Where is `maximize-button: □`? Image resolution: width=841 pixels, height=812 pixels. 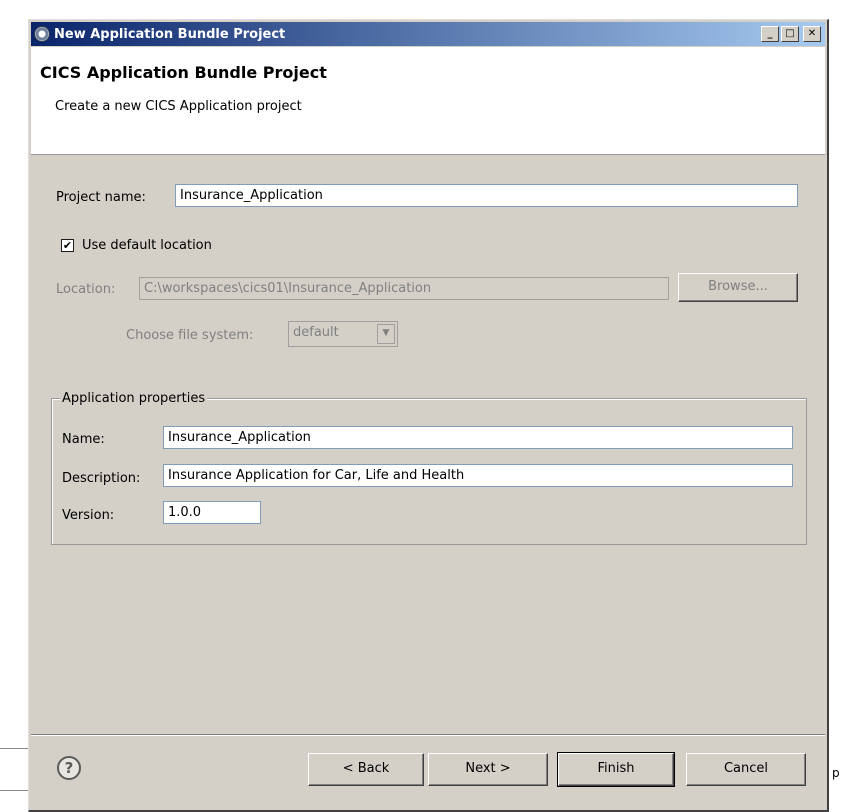
maximize-button: □ is located at coordinates (790, 34).